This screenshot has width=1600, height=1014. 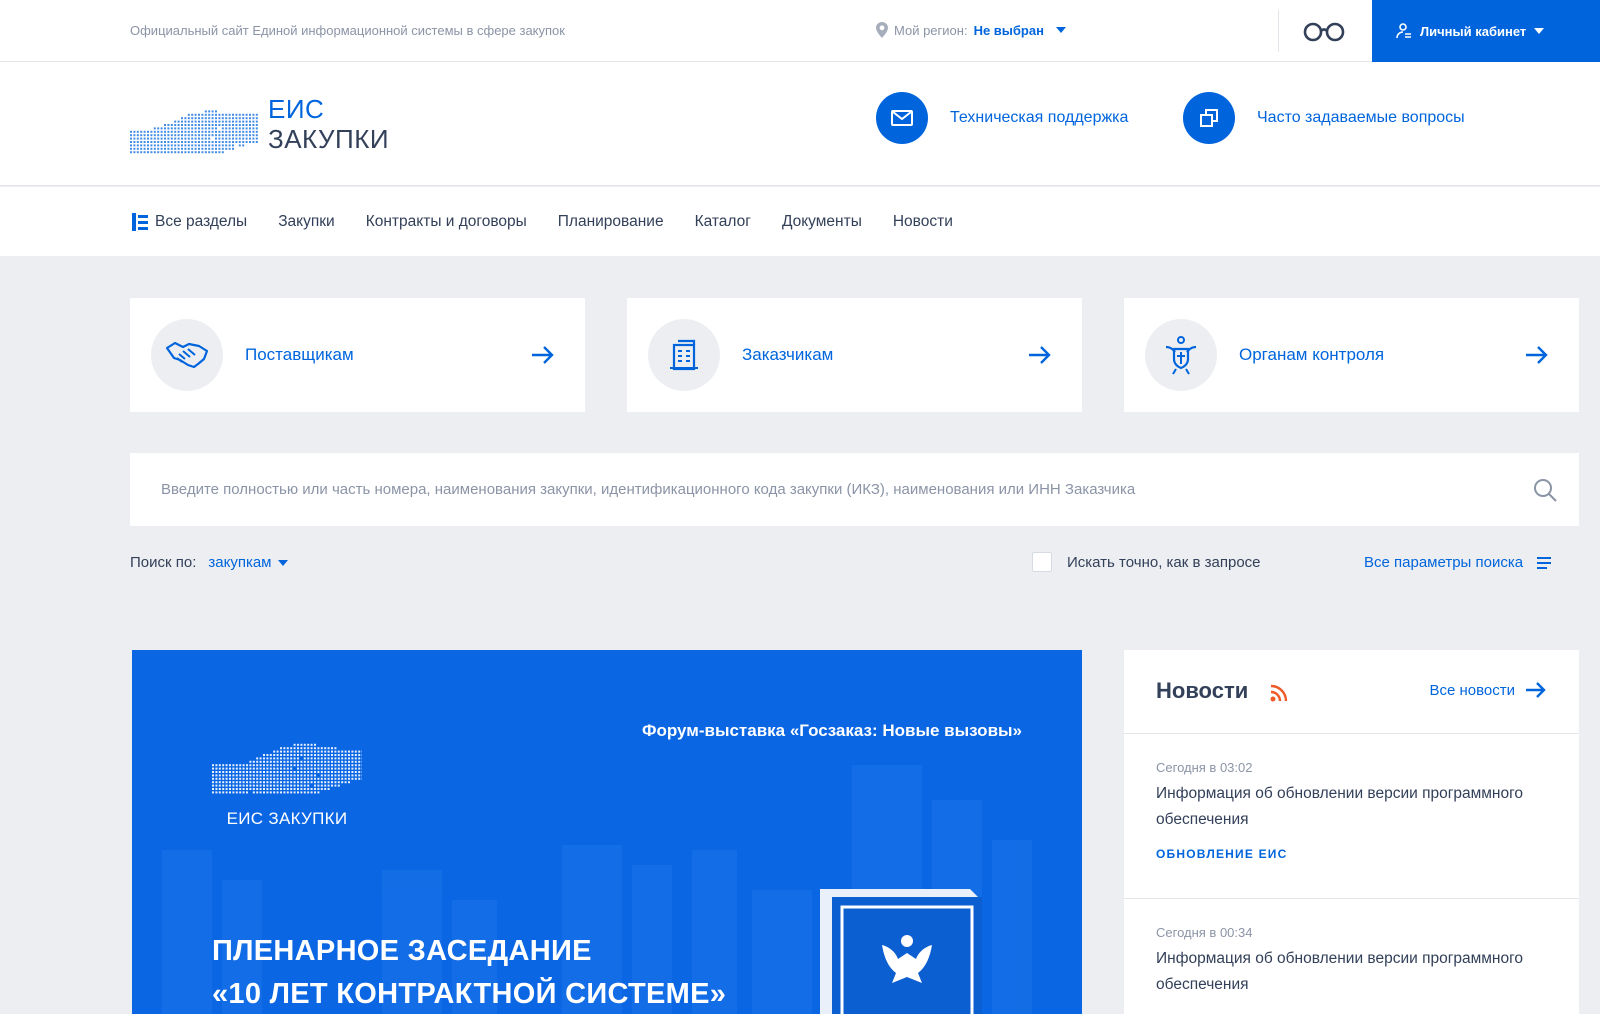 What do you see at coordinates (1351, 692) in the screenshot?
I see `news-header: Новости Все новости` at bounding box center [1351, 692].